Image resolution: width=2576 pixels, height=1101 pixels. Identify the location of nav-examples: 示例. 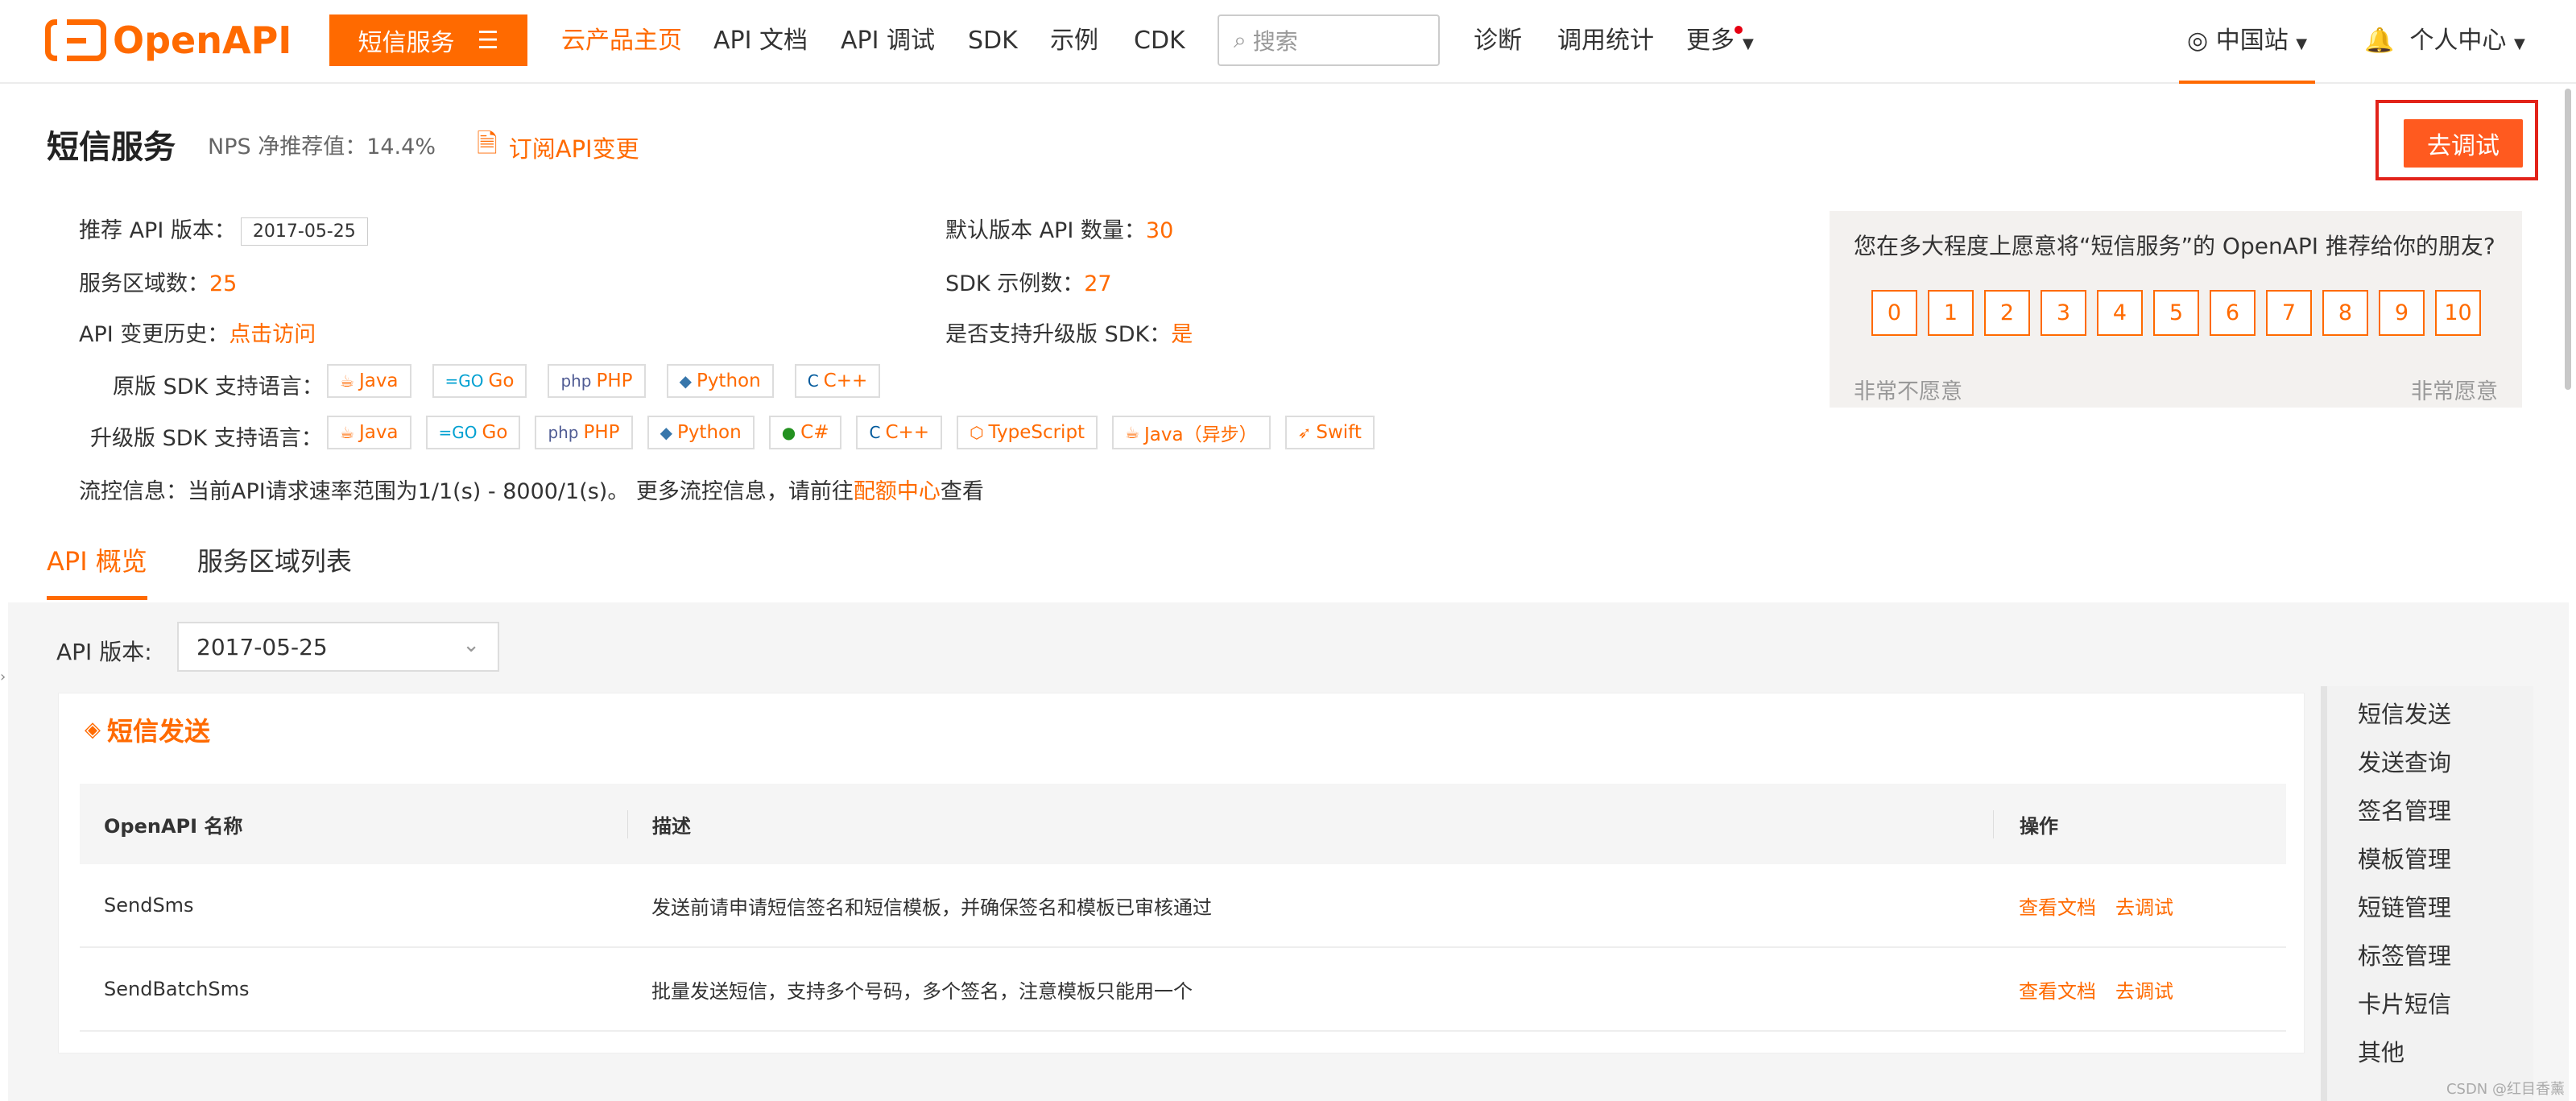
(1074, 41).